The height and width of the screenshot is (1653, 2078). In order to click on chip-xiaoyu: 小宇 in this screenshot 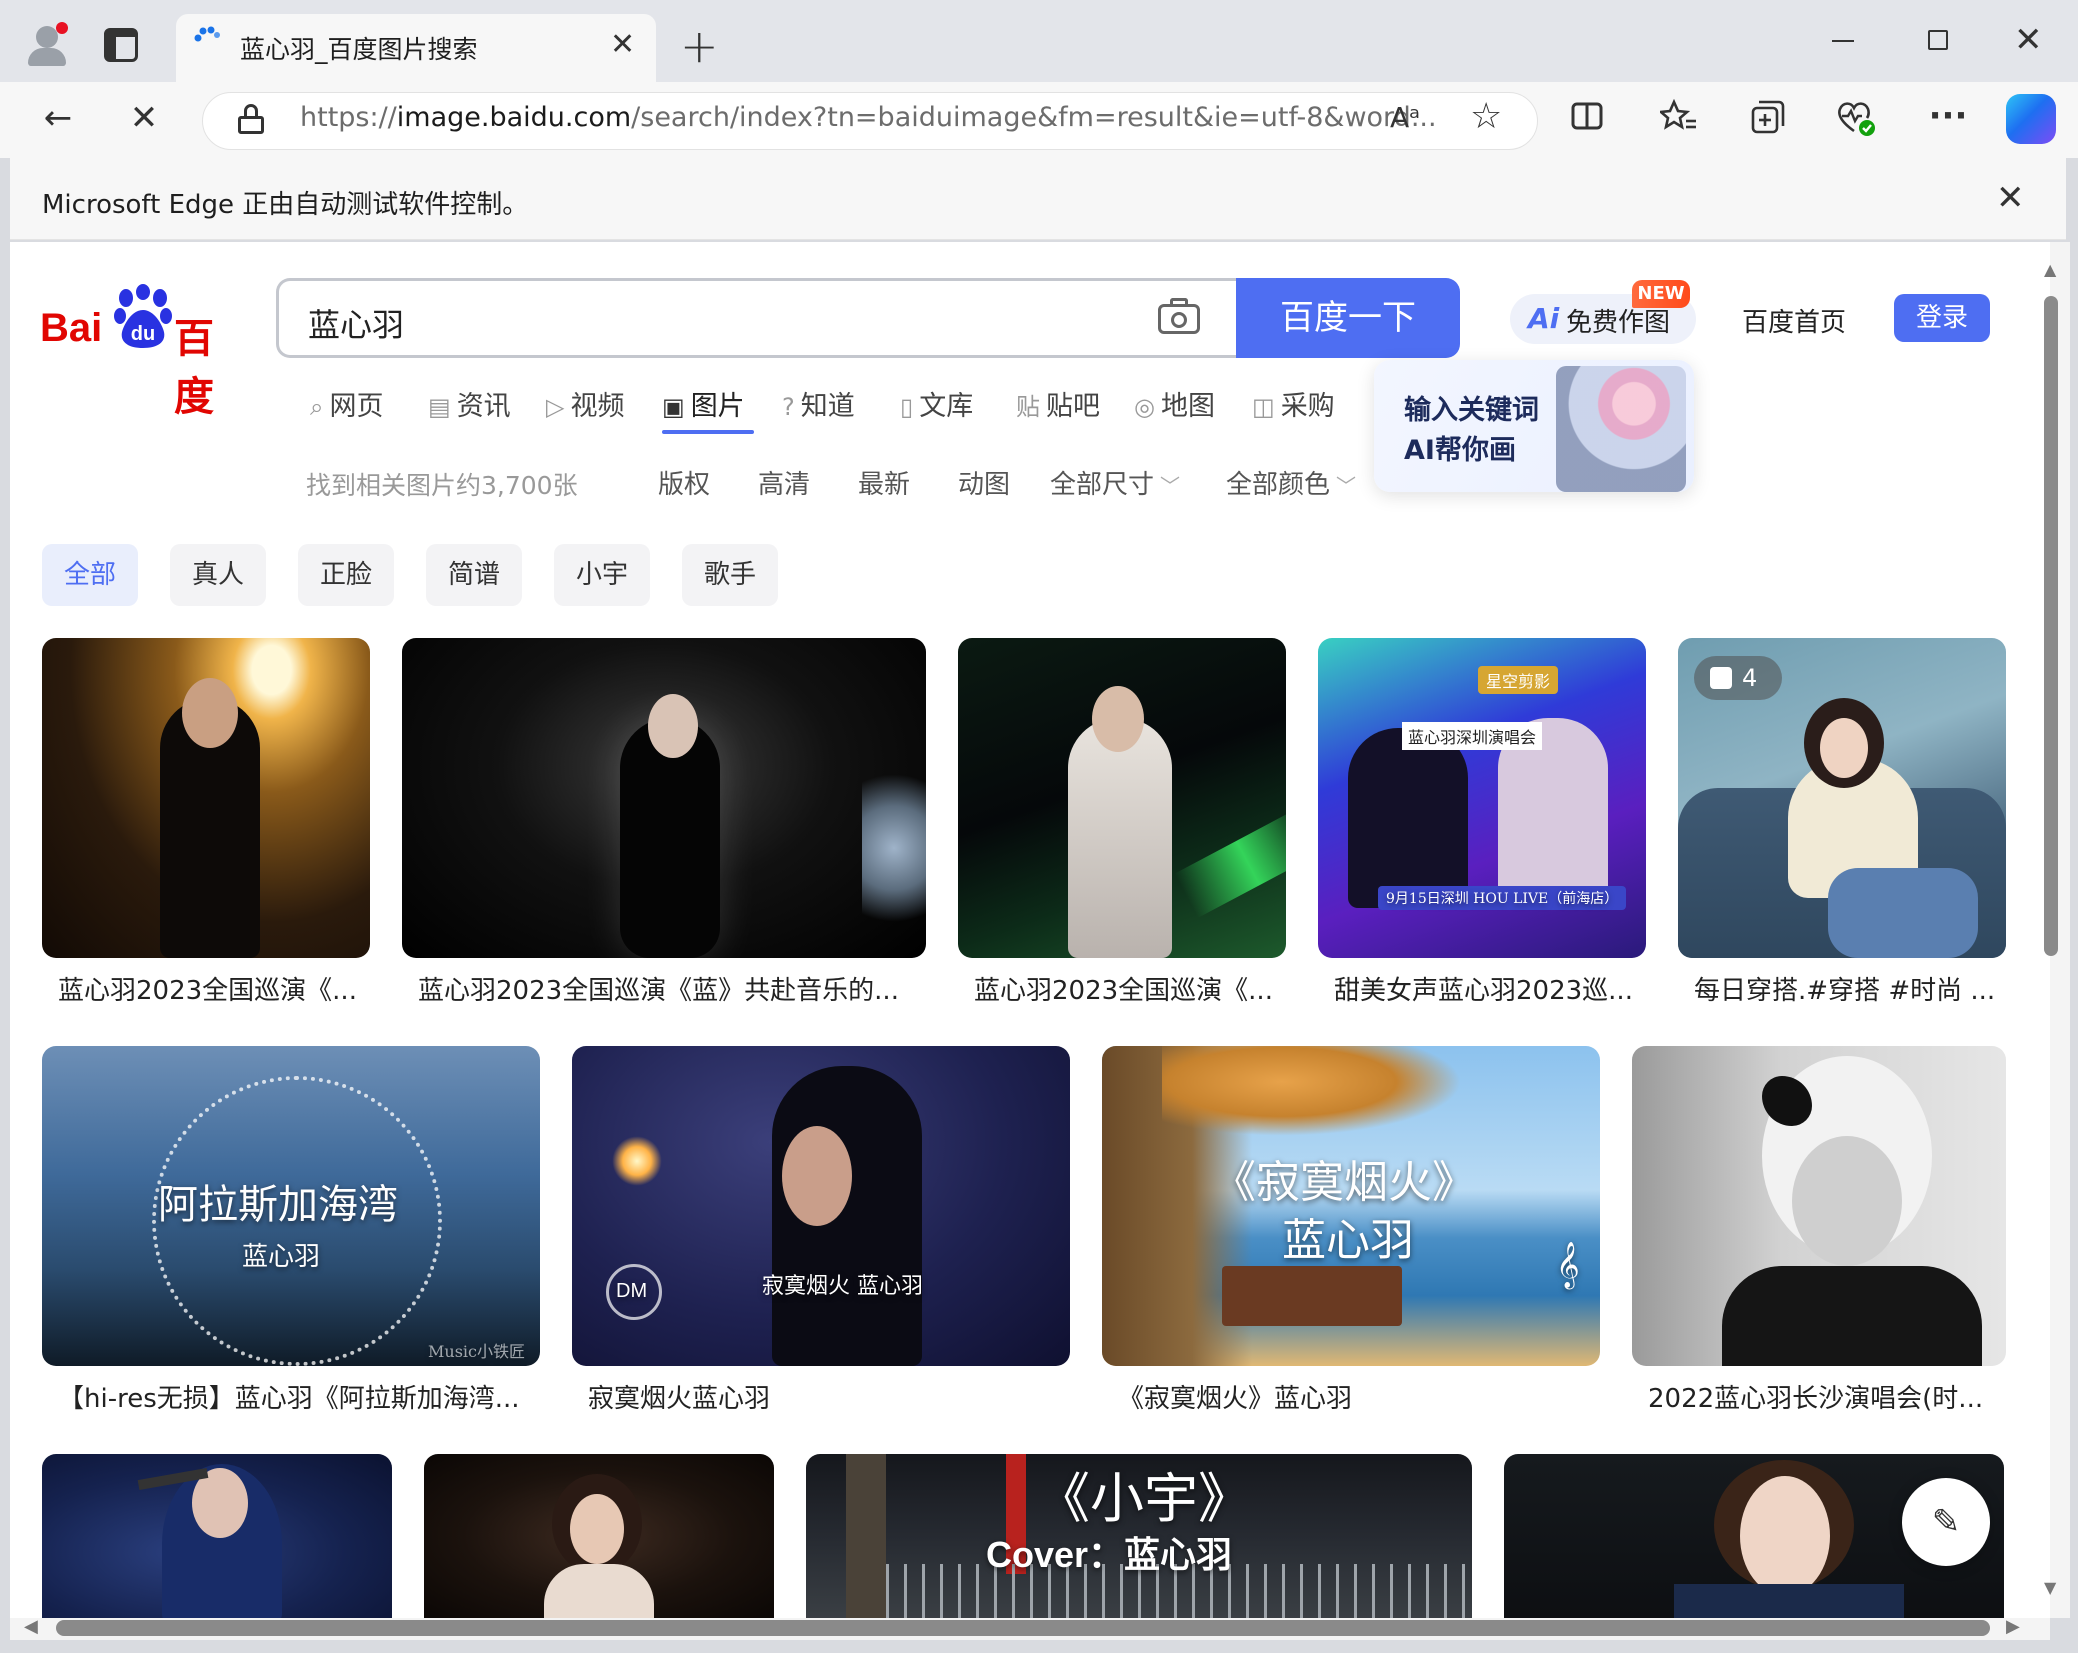, I will do `click(602, 575)`.